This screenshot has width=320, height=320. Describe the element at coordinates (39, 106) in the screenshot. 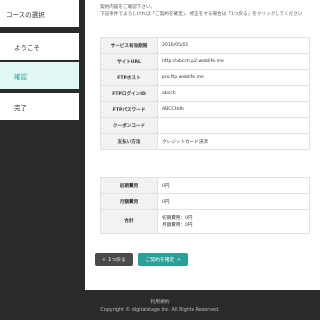

I see `step-complete: 完了` at that location.